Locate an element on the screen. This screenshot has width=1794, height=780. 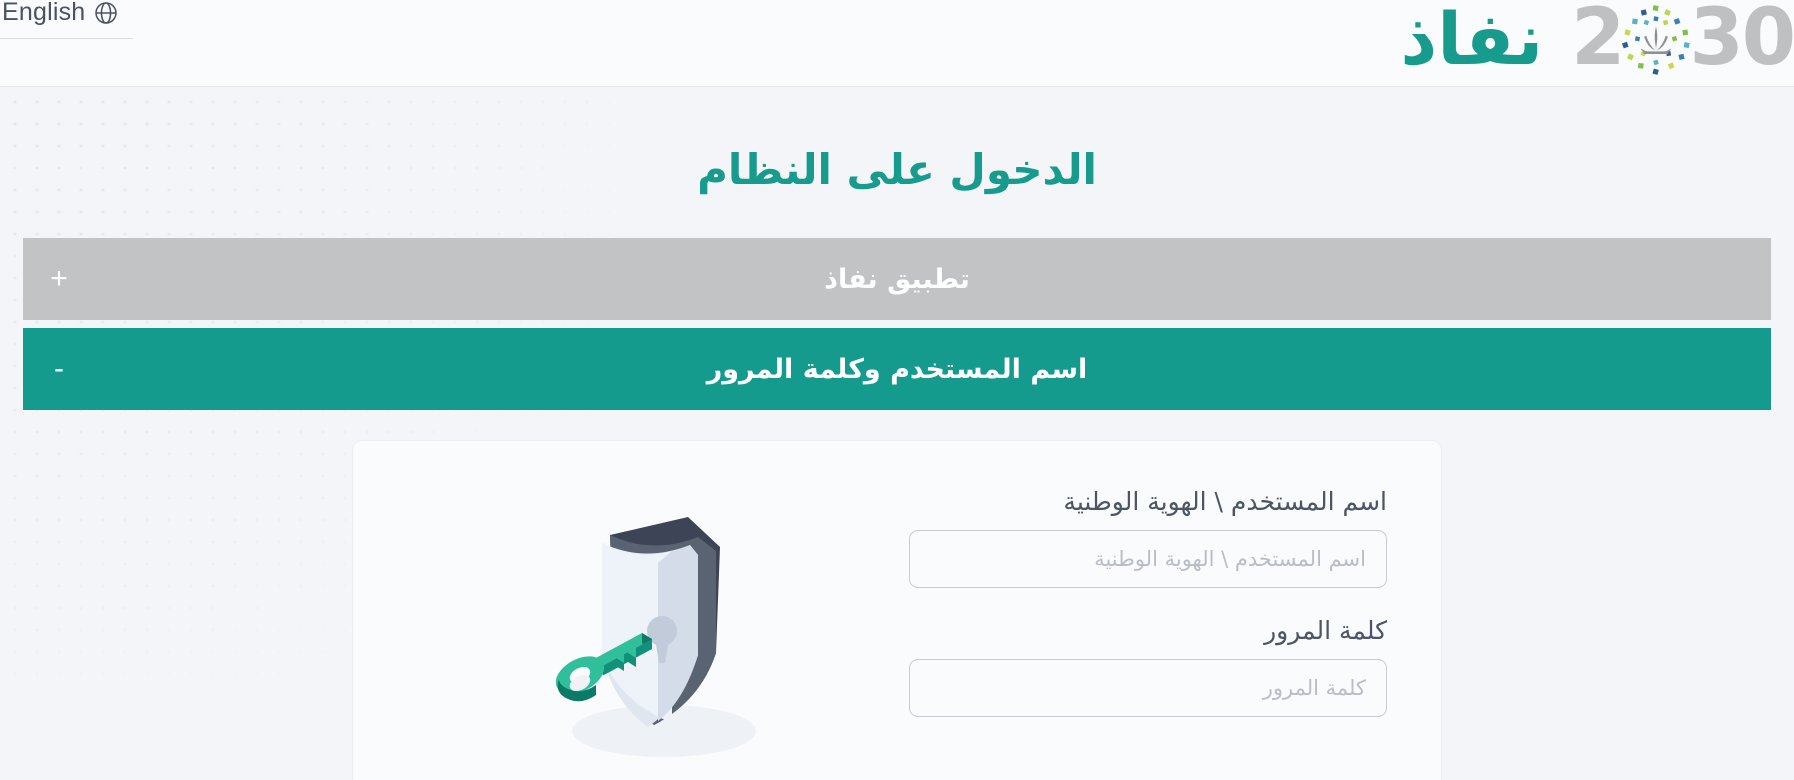
accordion-item-nafath-app: تطبيق نفاذ + is located at coordinates (897, 279).